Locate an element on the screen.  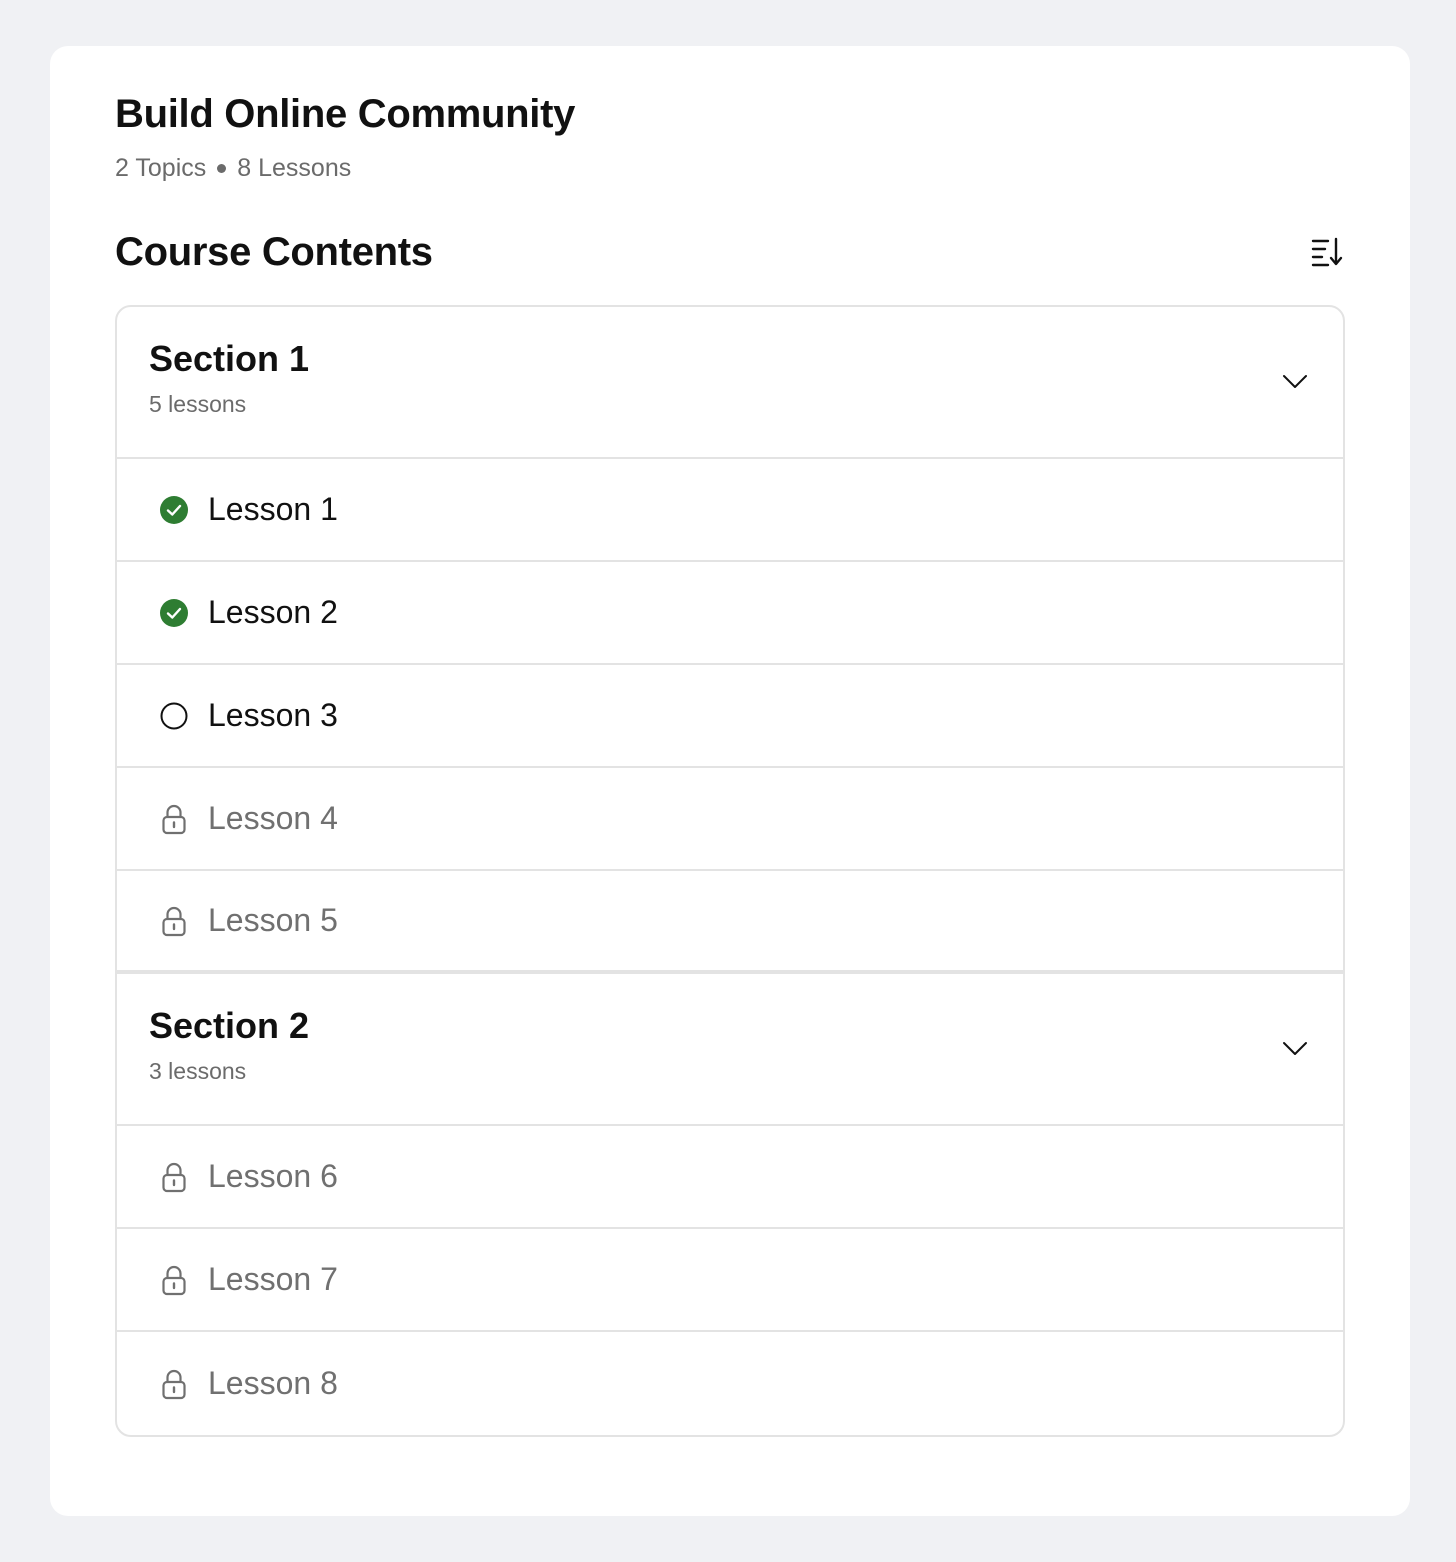
lesson-label: Lesson 5 is located at coordinates (273, 920).